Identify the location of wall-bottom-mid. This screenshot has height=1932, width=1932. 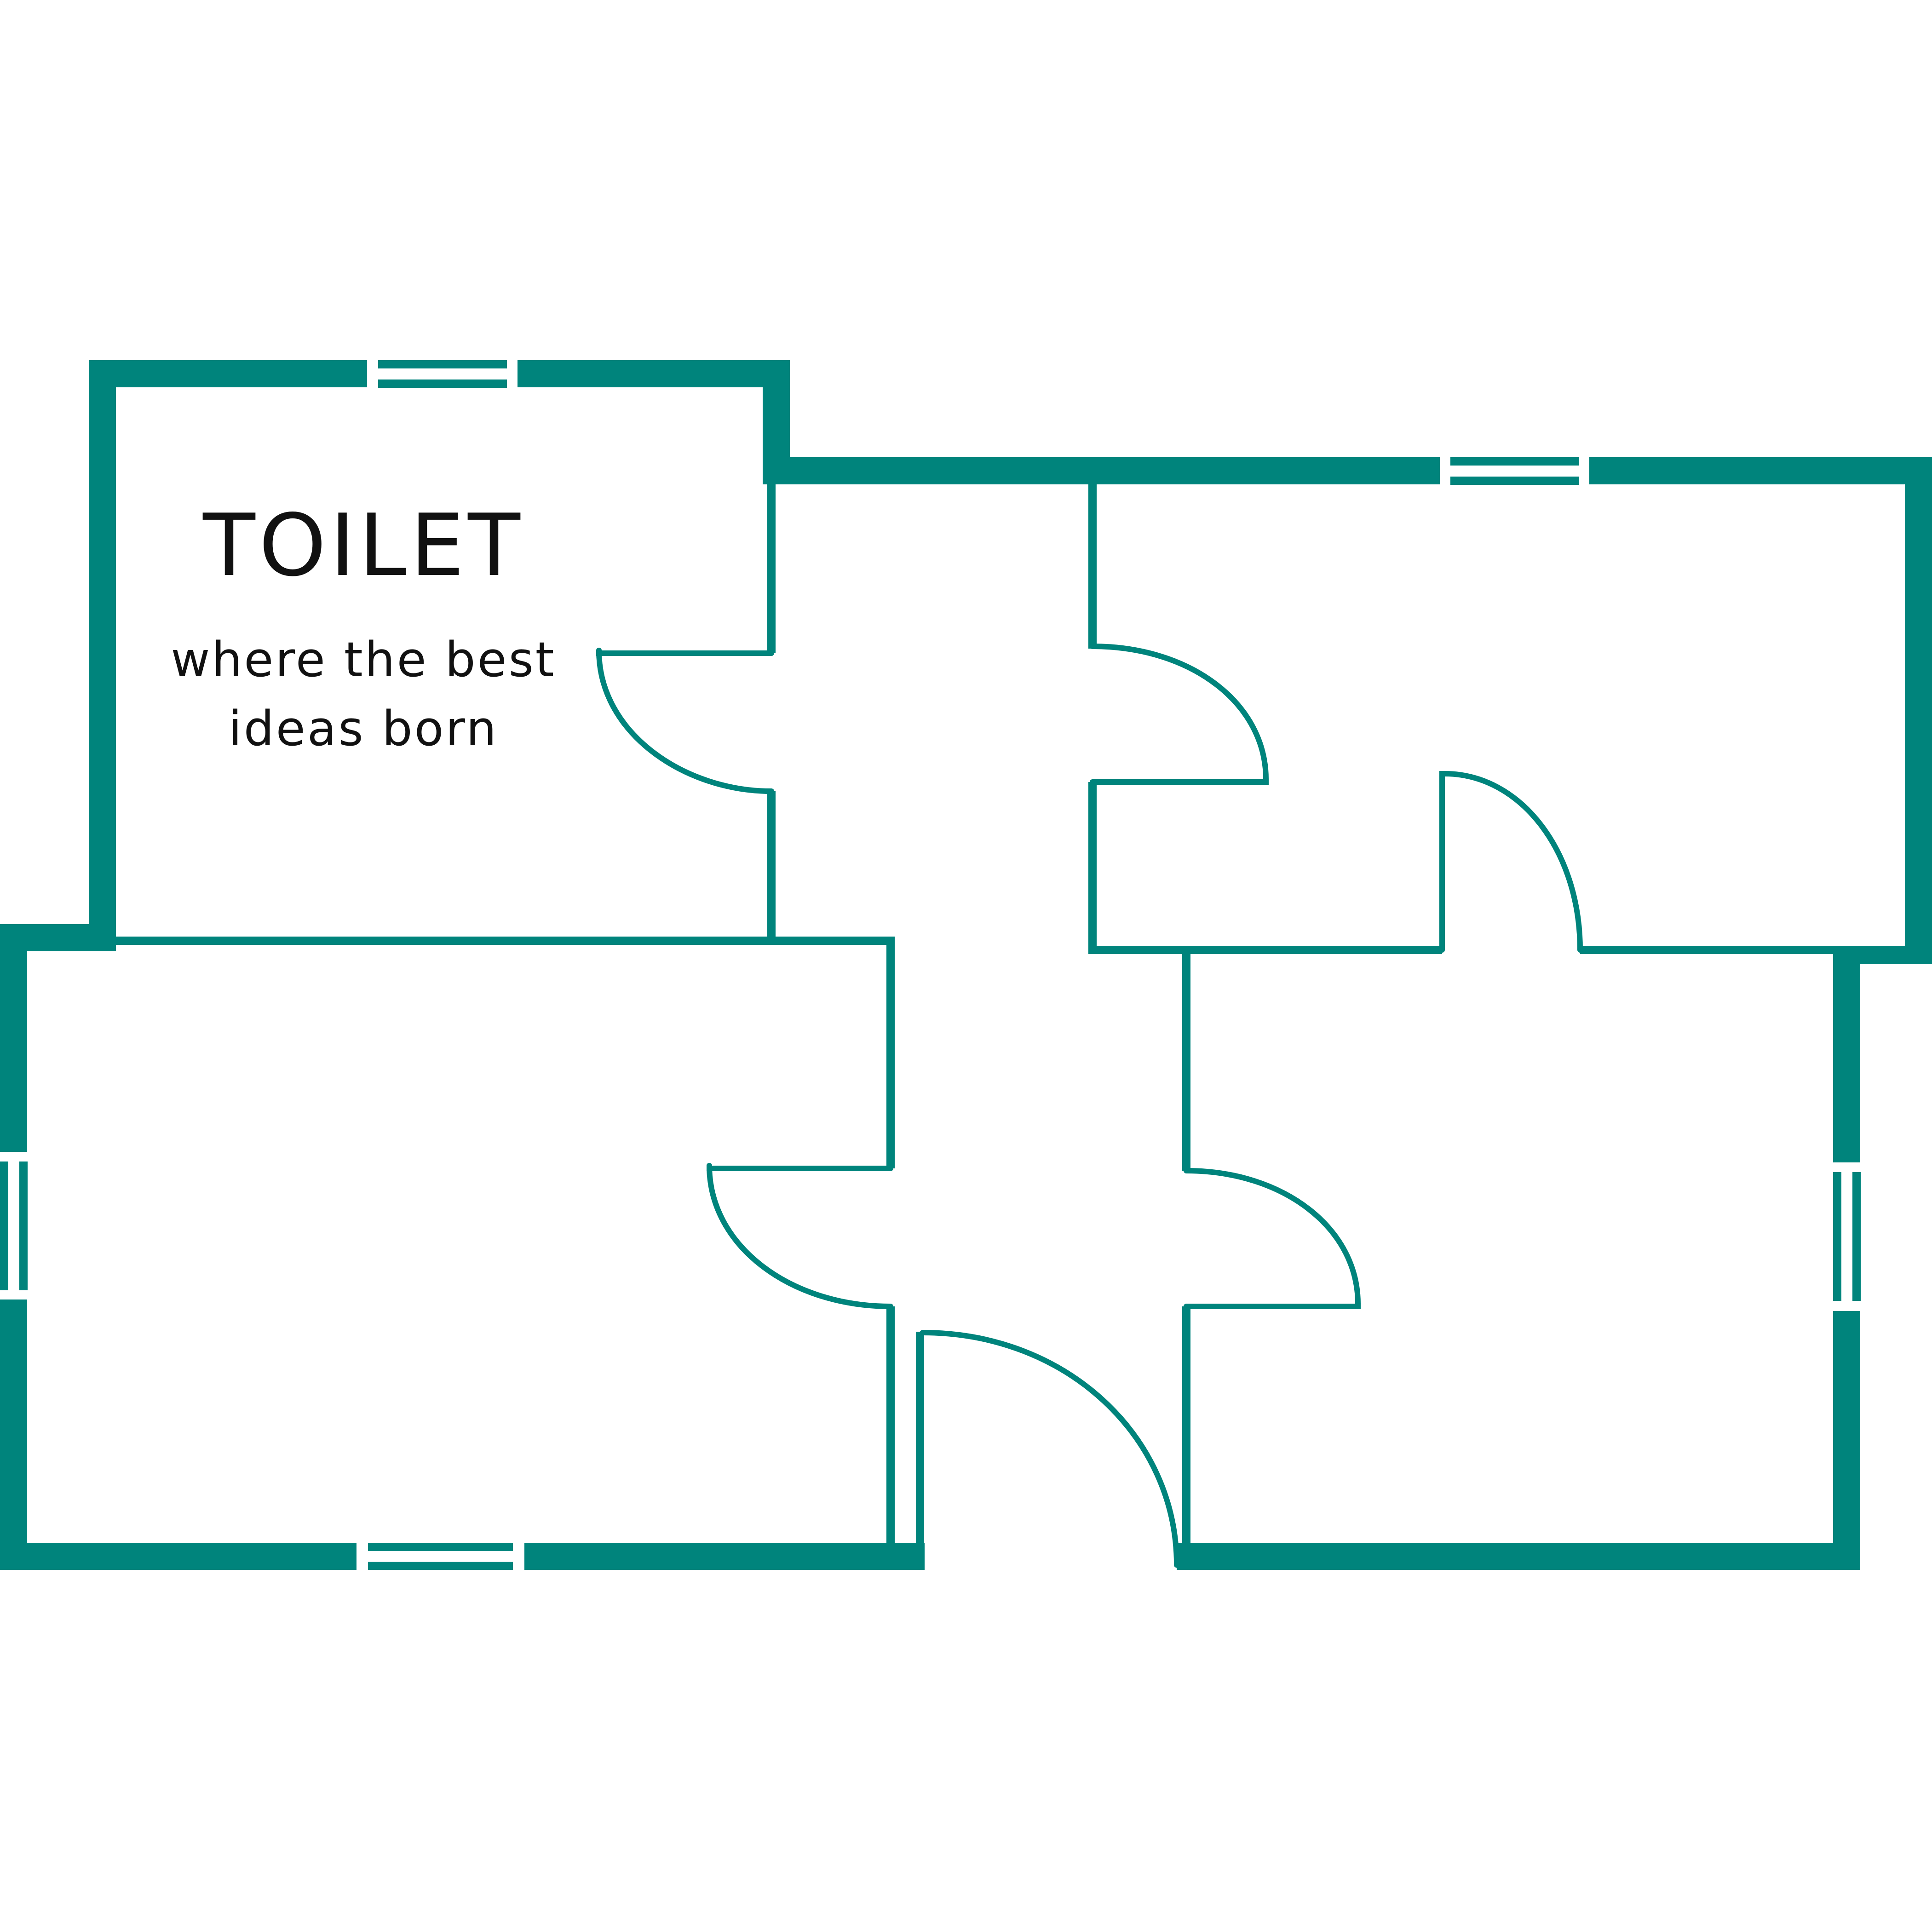
(724, 1556).